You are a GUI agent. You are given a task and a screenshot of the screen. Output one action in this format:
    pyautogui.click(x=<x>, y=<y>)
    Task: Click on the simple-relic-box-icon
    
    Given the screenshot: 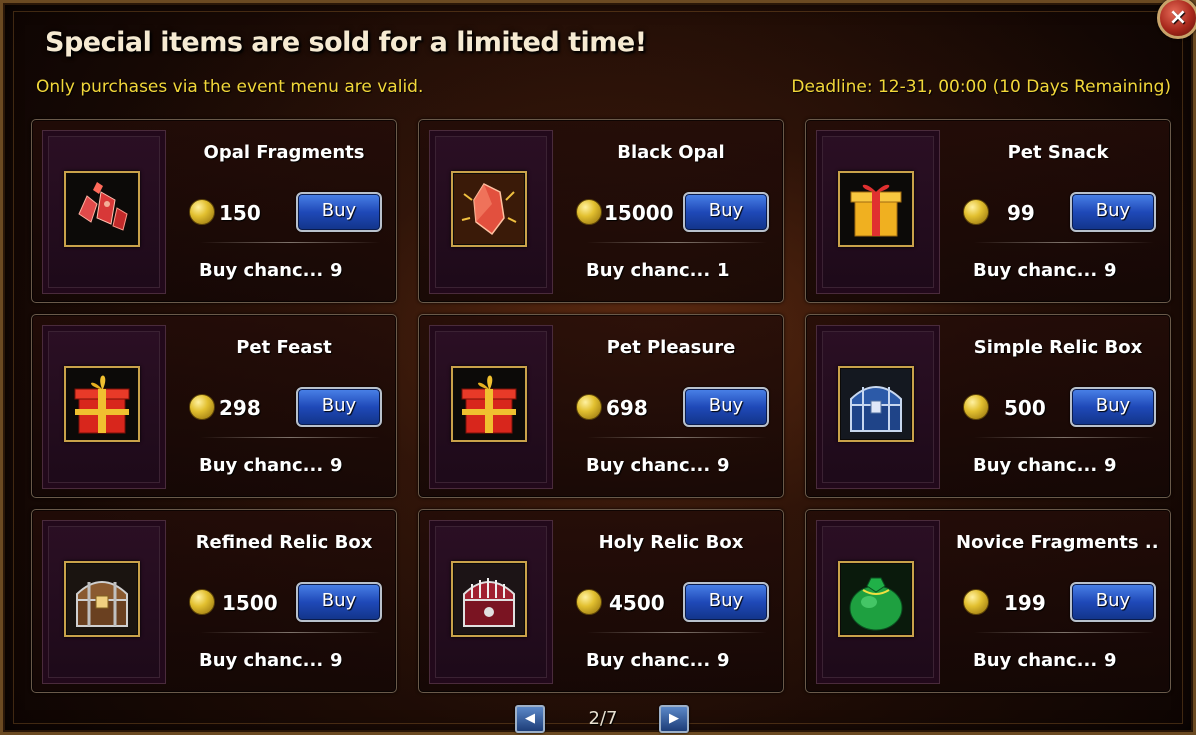 What is the action you would take?
    pyautogui.click(x=876, y=404)
    